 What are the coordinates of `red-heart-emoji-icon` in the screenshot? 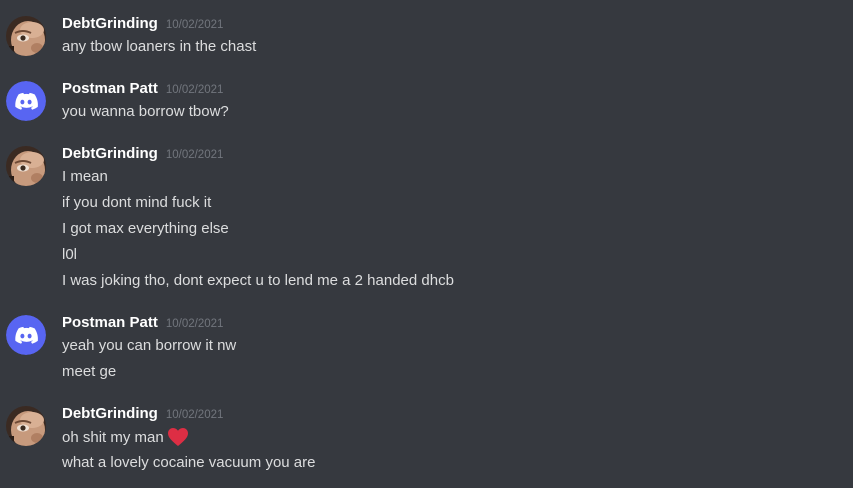 It's located at (178, 439).